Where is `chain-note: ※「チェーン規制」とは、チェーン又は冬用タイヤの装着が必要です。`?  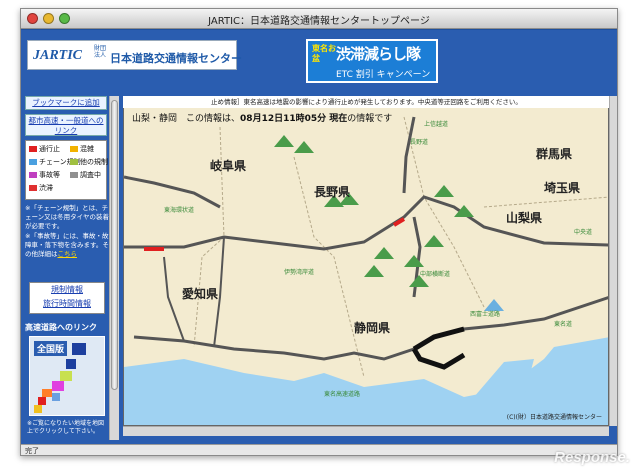 chain-note: ※「チェーン規制」とは、チェーン又は冬用タイヤの装着が必要です。 is located at coordinates (67, 217).